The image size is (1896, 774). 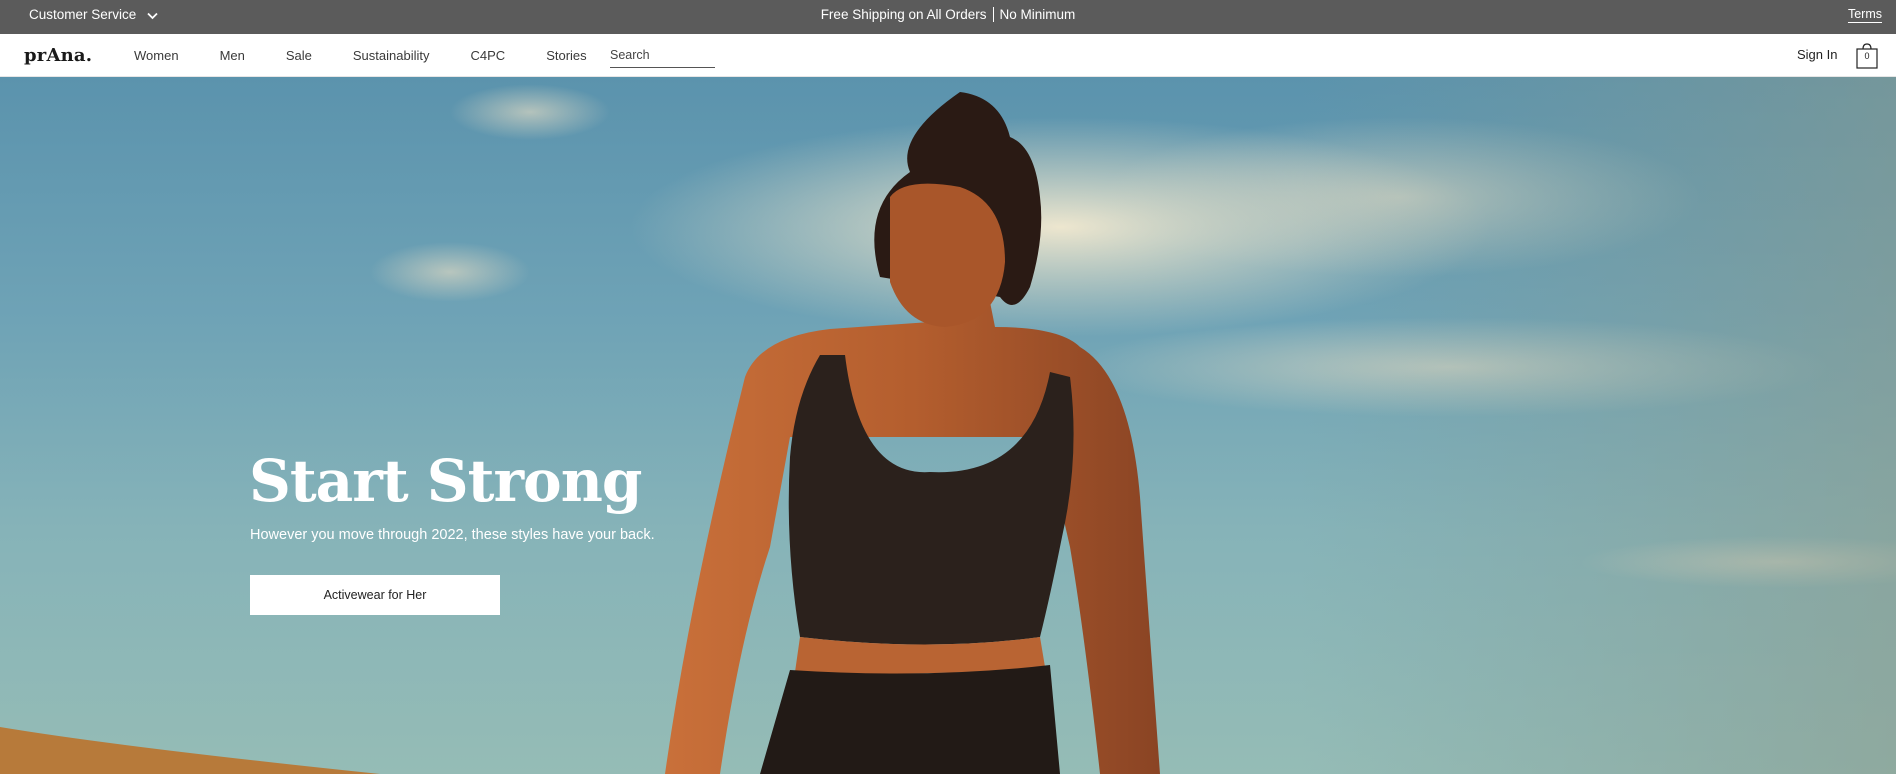 What do you see at coordinates (1037, 14) in the screenshot?
I see `shipping-minimum-text: No Minimum` at bounding box center [1037, 14].